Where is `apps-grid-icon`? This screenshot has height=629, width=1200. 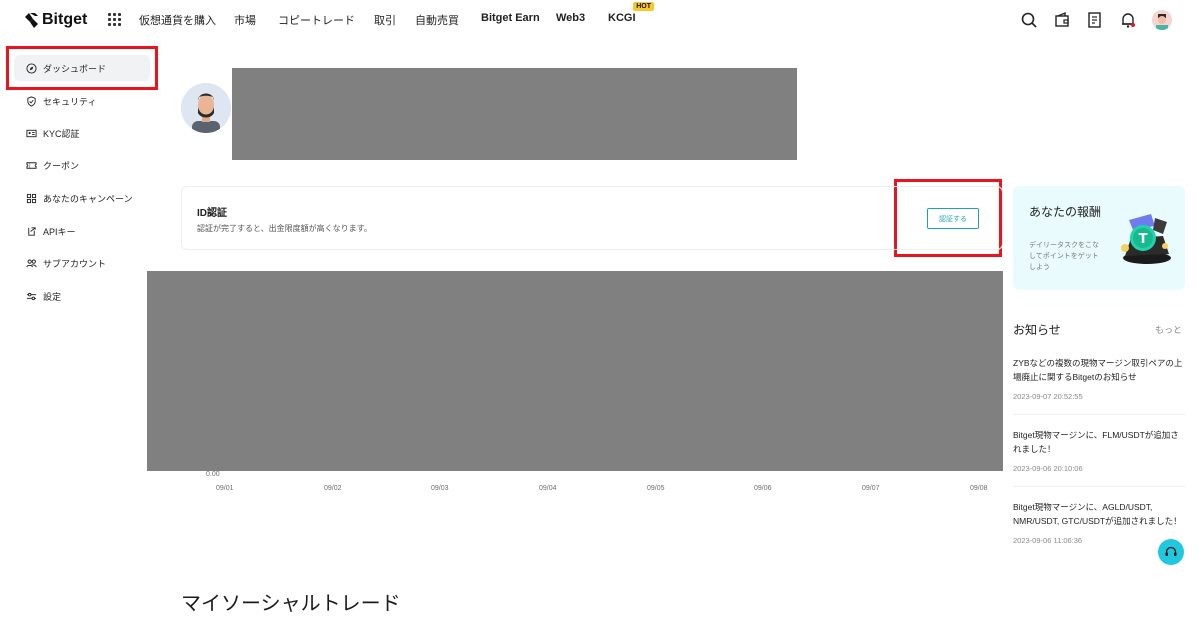
apps-grid-icon is located at coordinates (114, 19).